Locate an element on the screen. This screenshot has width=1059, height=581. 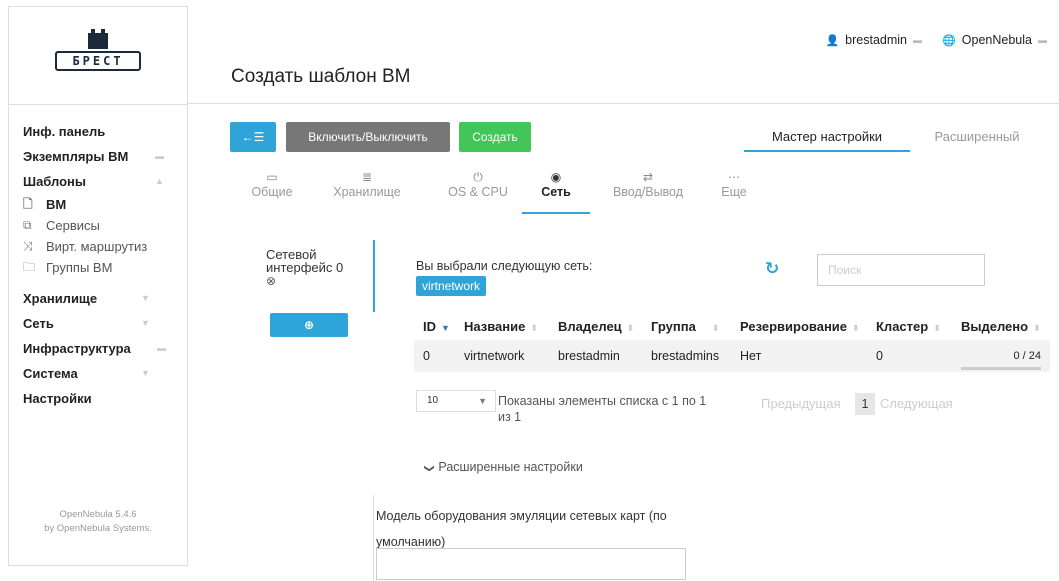
tab-network: ◉ Сеть is located at coordinates (556, 189).